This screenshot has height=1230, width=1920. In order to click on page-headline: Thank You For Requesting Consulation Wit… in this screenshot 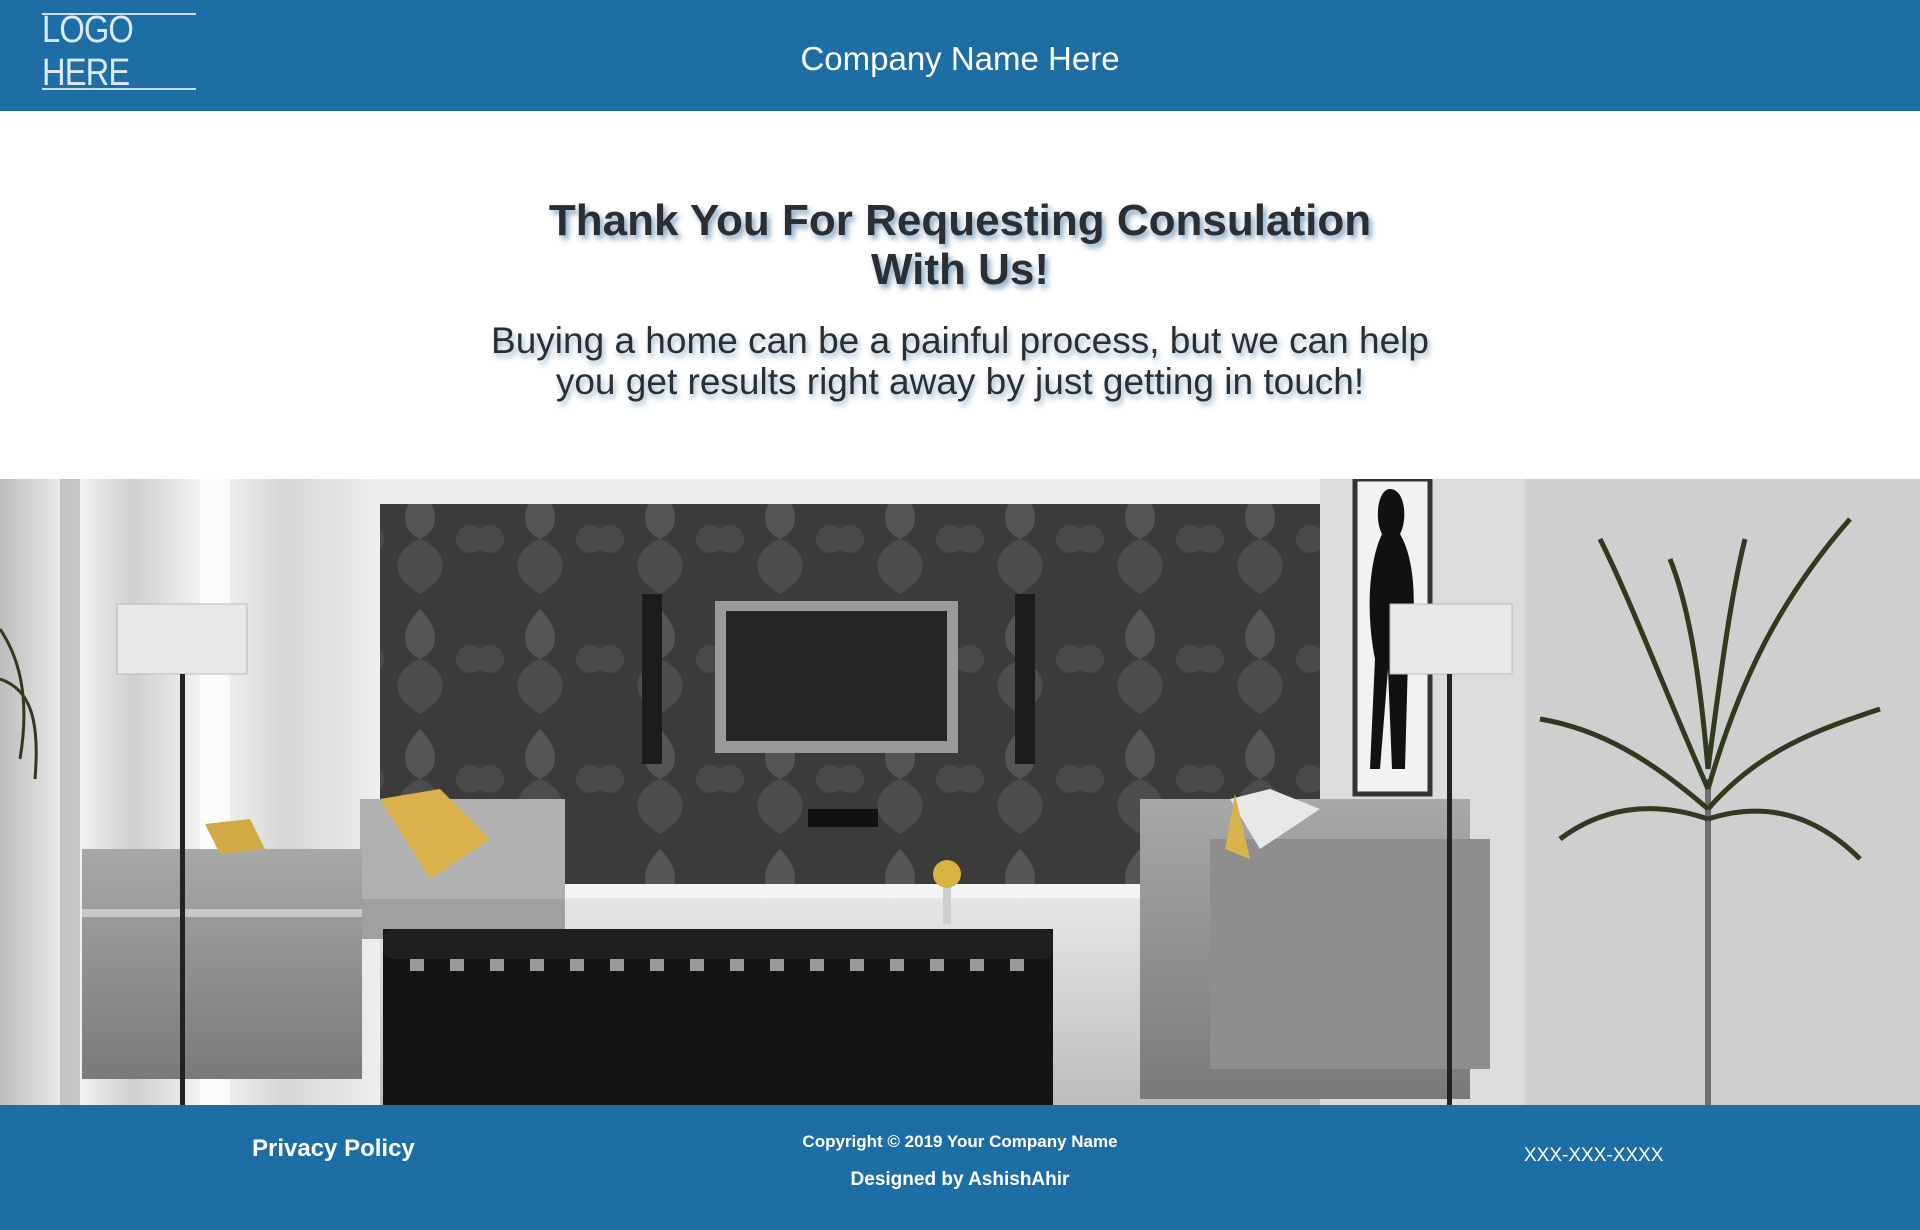, I will do `click(960, 245)`.